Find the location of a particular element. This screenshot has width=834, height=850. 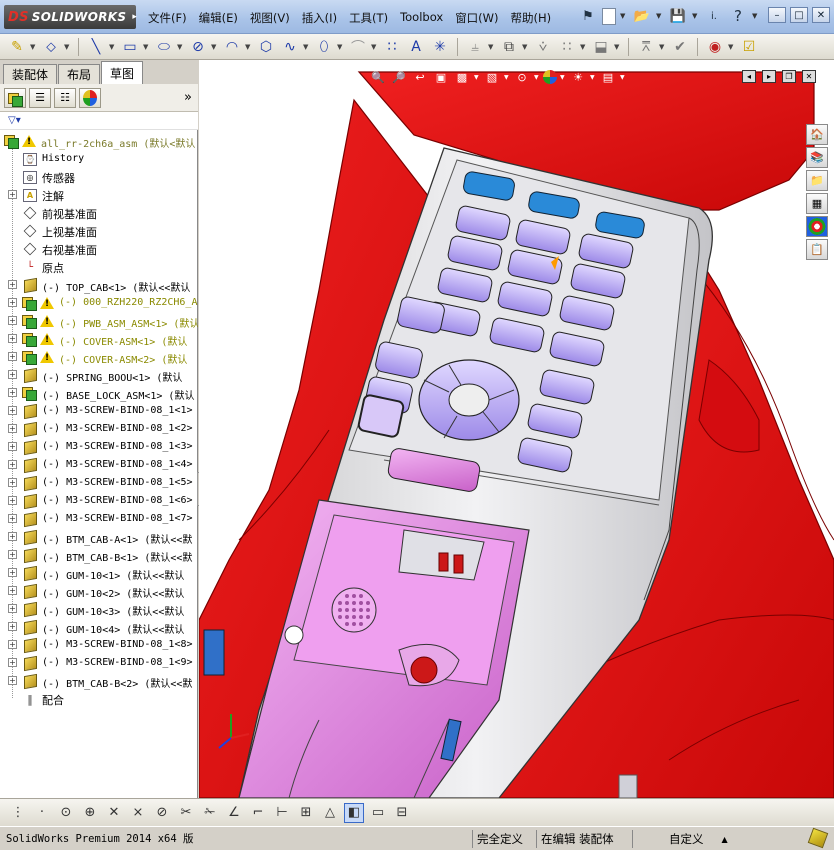

sketch-dropdown-arrow-icon: ▼ is located at coordinates (34, 47).